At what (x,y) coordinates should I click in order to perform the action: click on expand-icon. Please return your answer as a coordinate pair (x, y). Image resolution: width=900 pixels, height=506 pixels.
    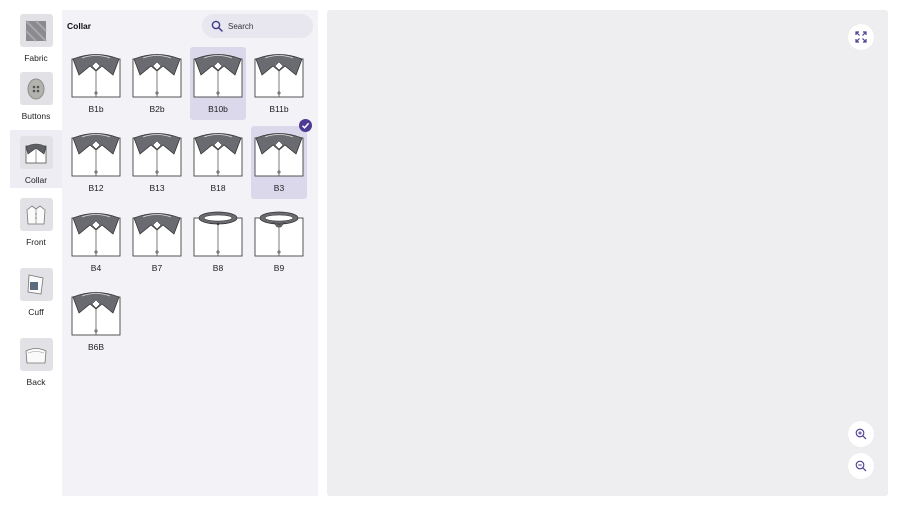
    Looking at the image, I should click on (861, 37).